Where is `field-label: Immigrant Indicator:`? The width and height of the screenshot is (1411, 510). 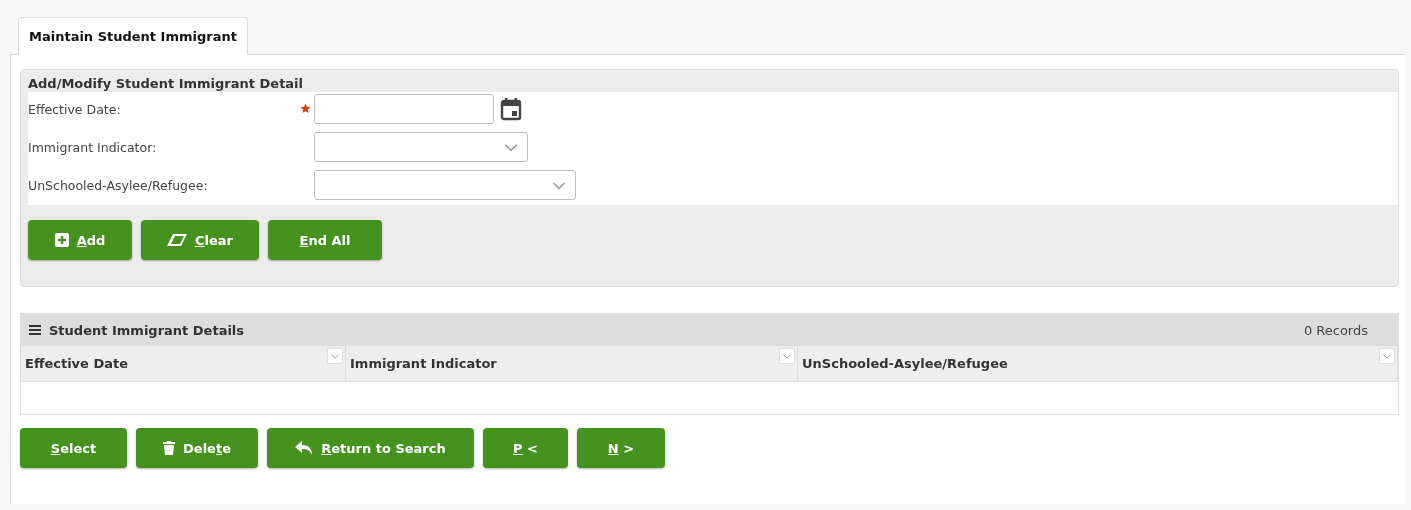 field-label: Immigrant Indicator: is located at coordinates (93, 147).